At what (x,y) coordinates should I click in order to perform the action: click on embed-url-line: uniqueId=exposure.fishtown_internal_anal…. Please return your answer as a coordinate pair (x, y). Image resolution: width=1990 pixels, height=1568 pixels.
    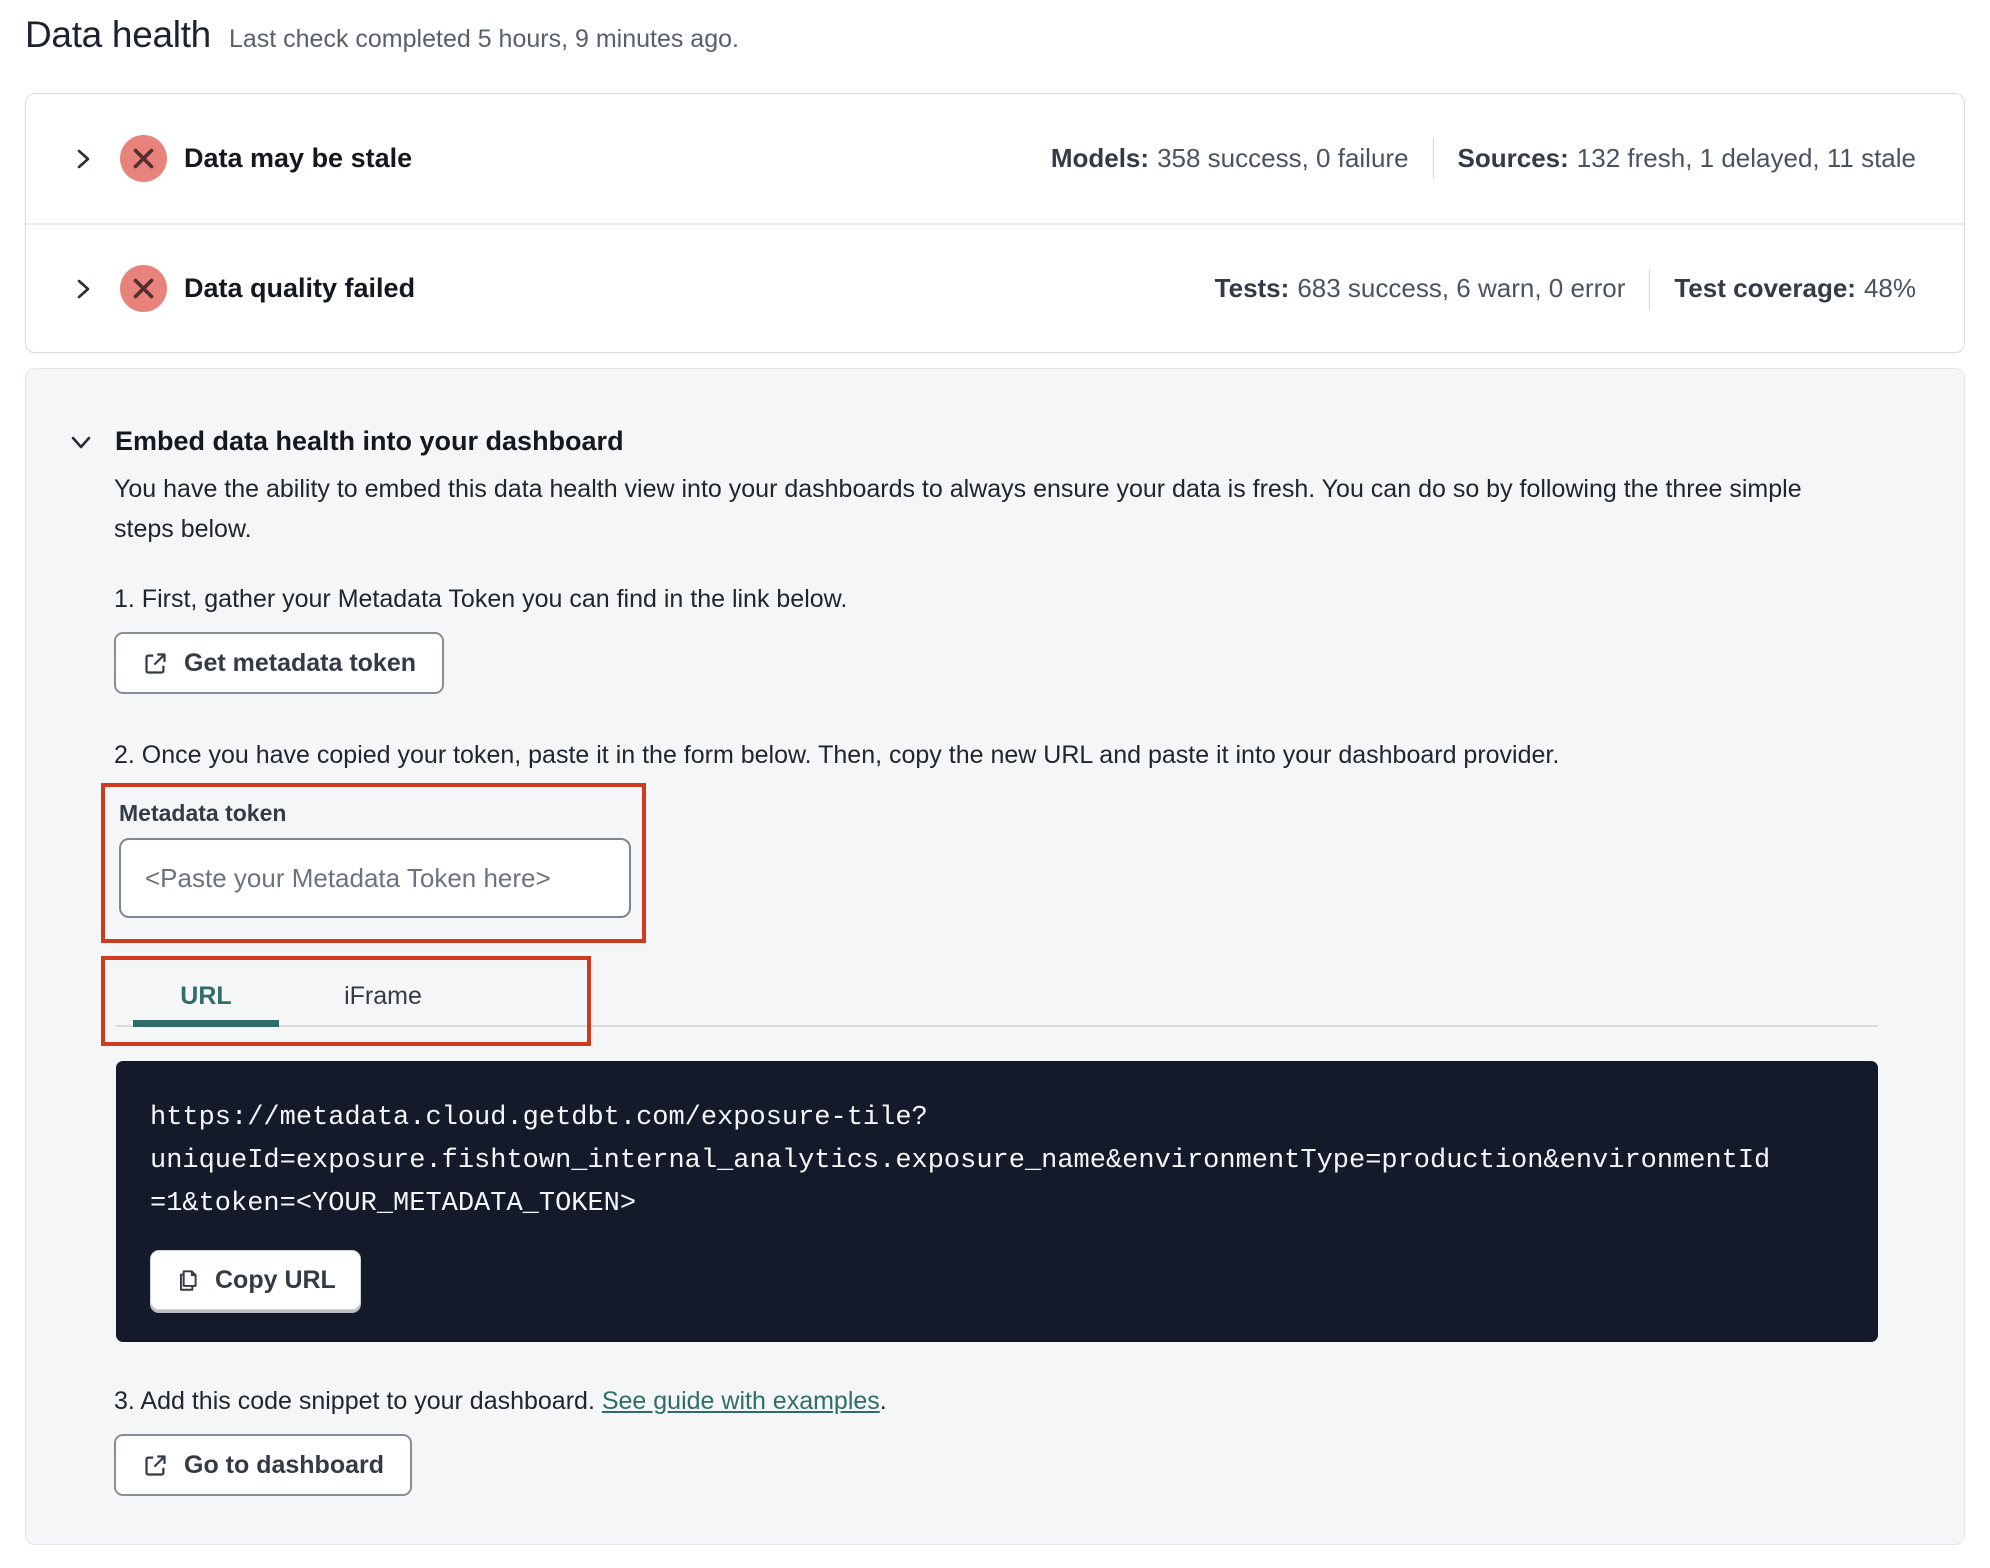
    Looking at the image, I should click on (960, 1161).